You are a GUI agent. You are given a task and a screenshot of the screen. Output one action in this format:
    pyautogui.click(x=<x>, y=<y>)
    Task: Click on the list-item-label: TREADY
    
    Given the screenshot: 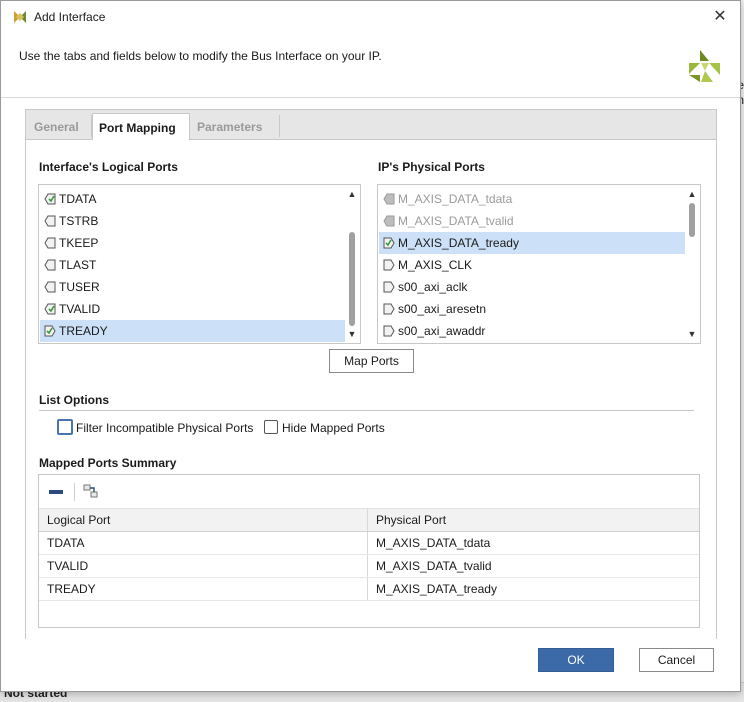 What is the action you would take?
    pyautogui.click(x=83, y=331)
    